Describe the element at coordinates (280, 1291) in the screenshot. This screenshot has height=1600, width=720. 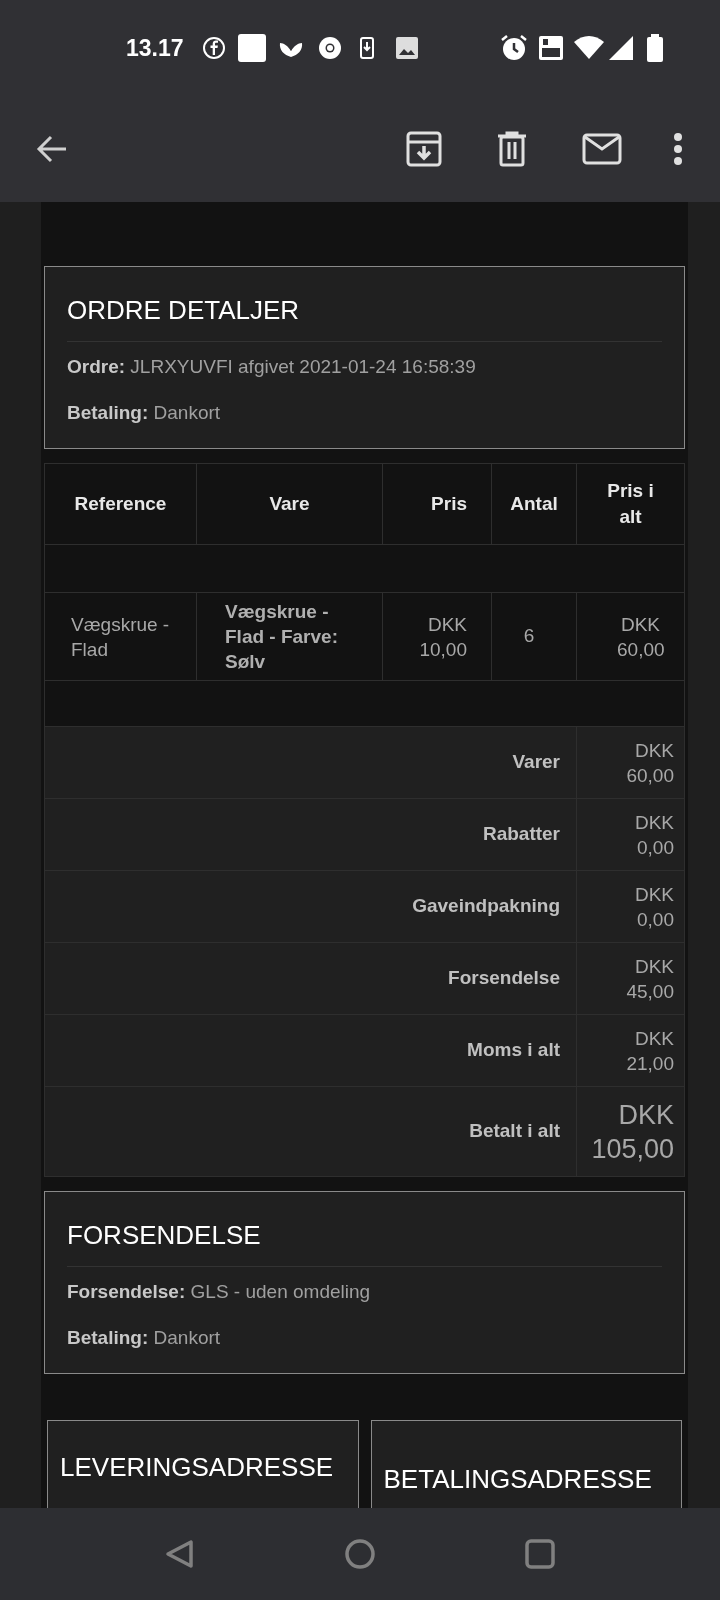
I see `field-value: GLS - uden omdeling` at that location.